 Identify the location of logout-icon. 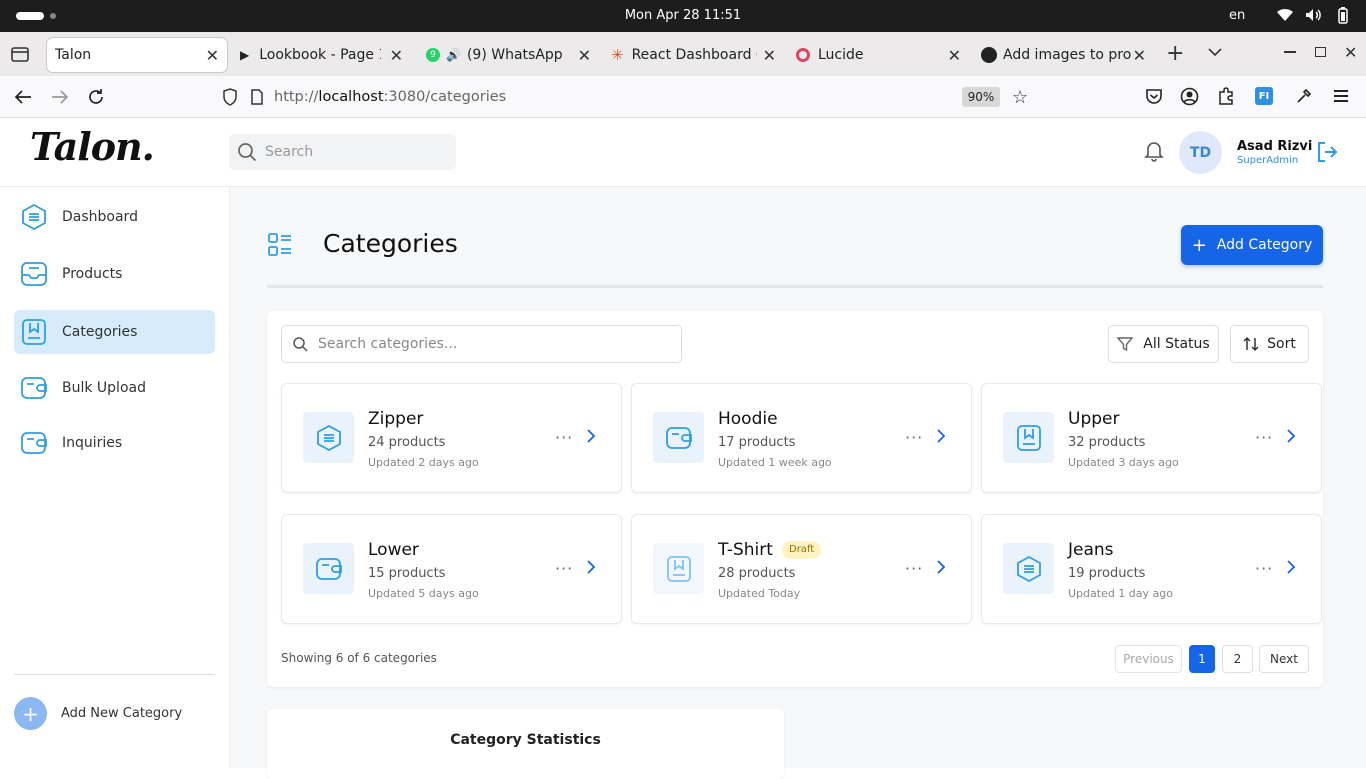
(1327, 152).